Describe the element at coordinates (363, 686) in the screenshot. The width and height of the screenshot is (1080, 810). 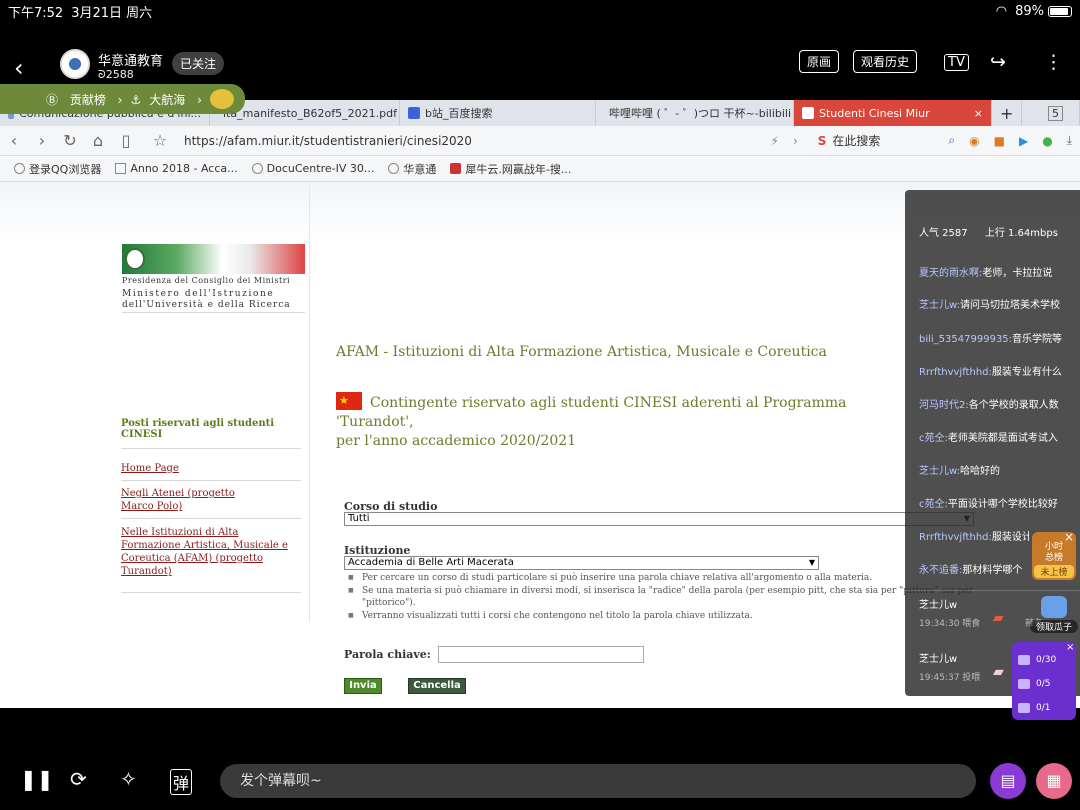
I see `submit-button: Invia` at that location.